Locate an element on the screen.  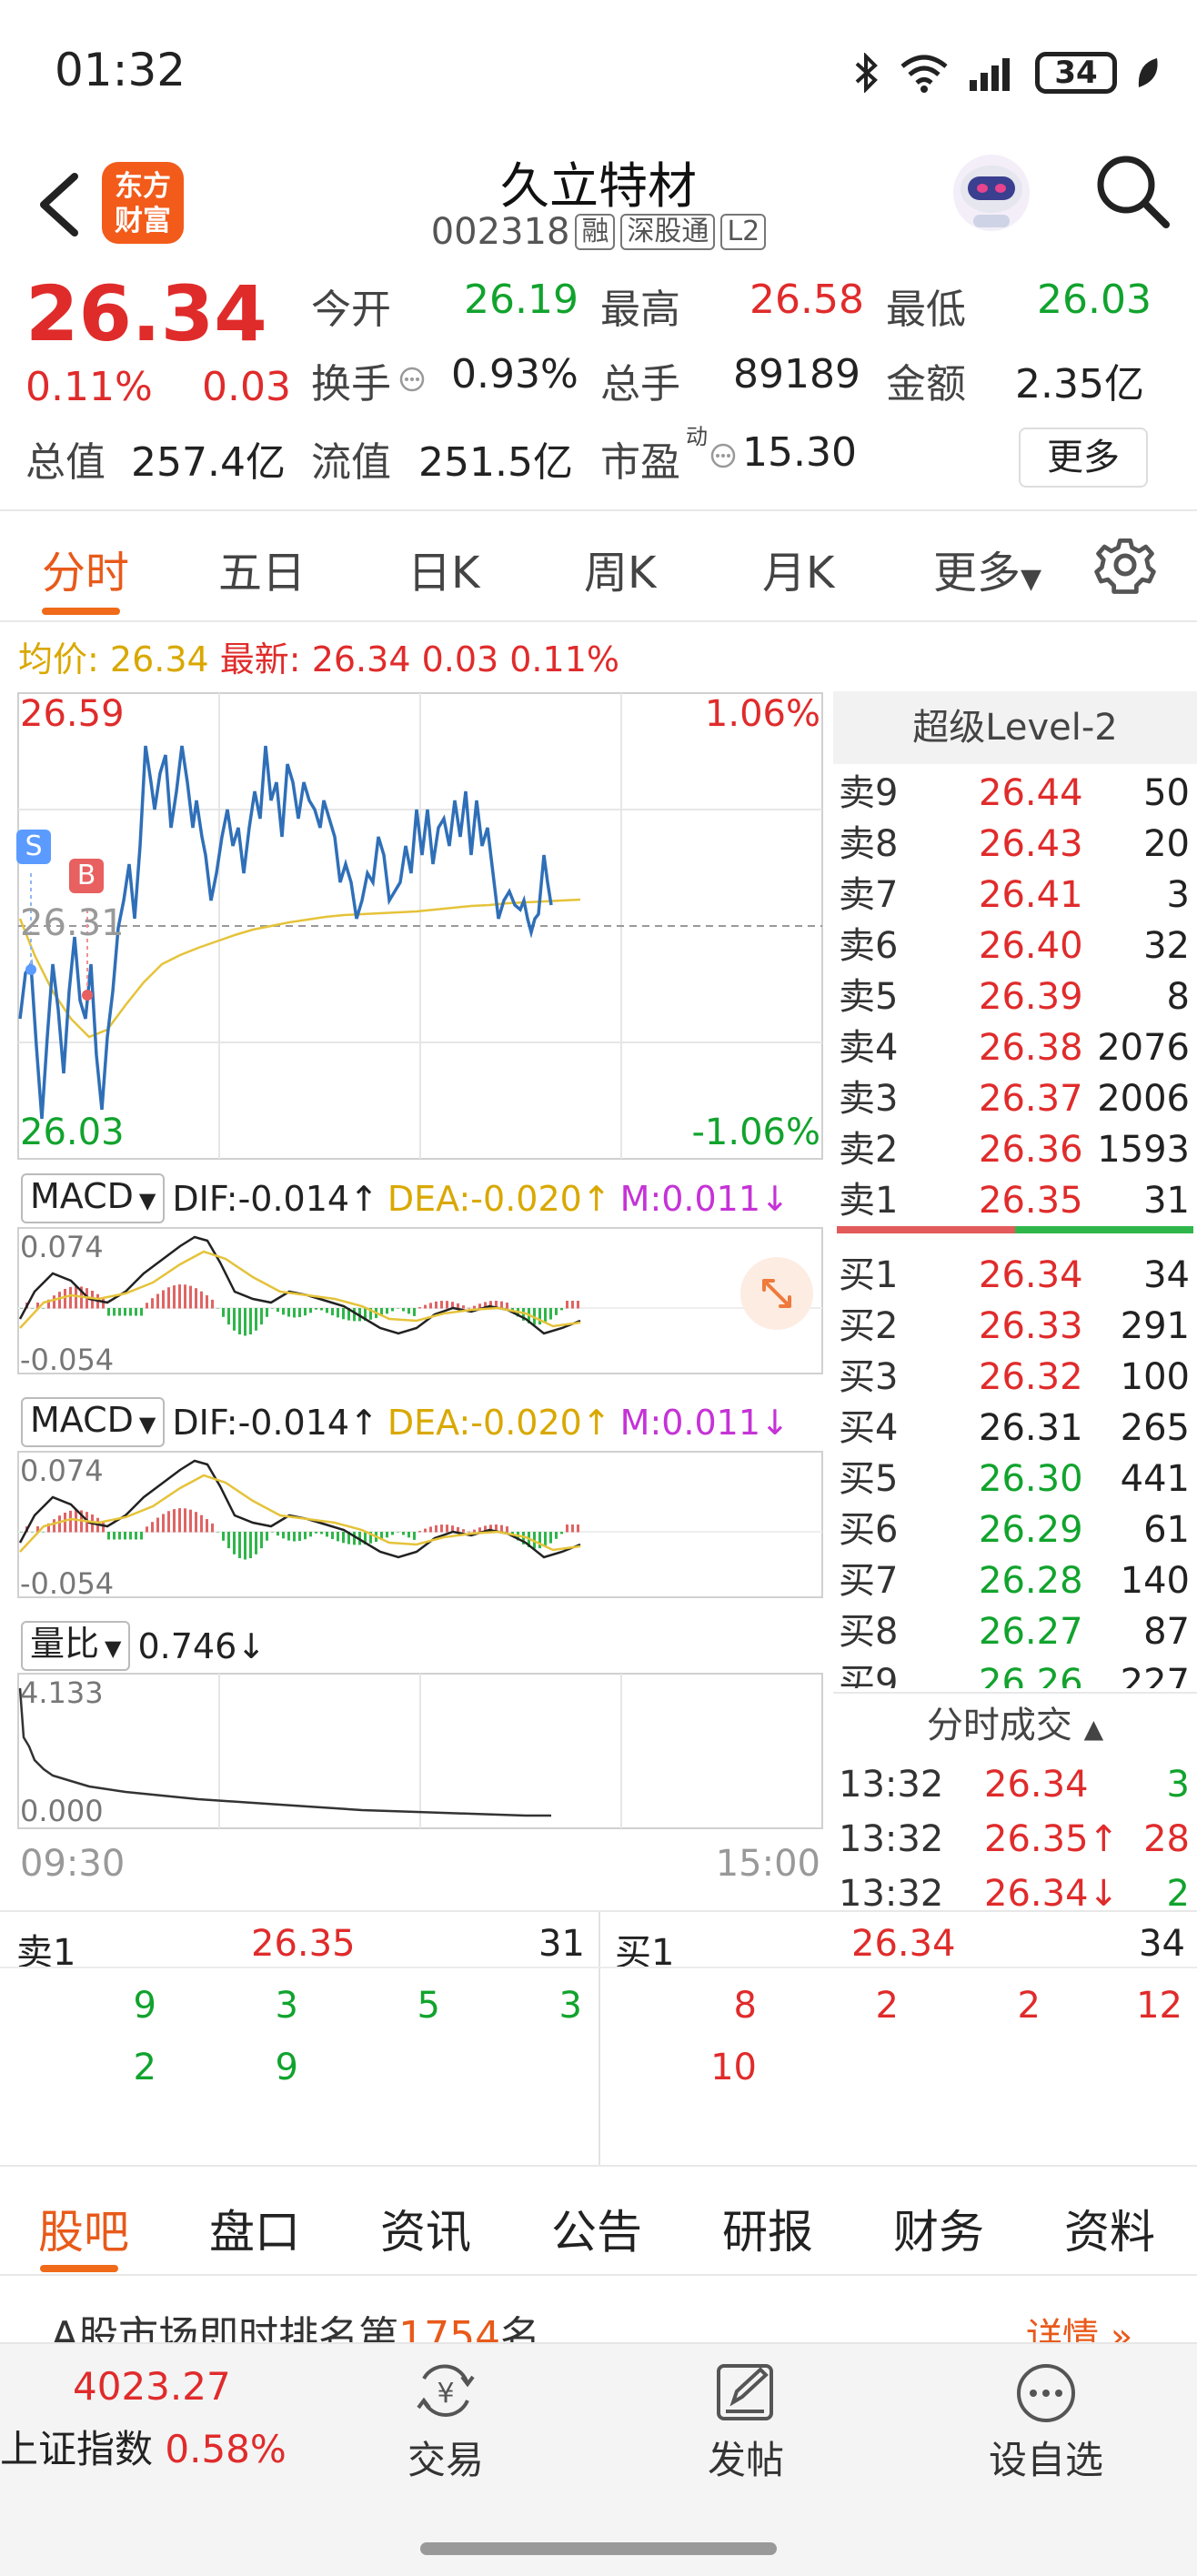
ask-row: 卖4 26.38 2076 is located at coordinates (1015, 1047).